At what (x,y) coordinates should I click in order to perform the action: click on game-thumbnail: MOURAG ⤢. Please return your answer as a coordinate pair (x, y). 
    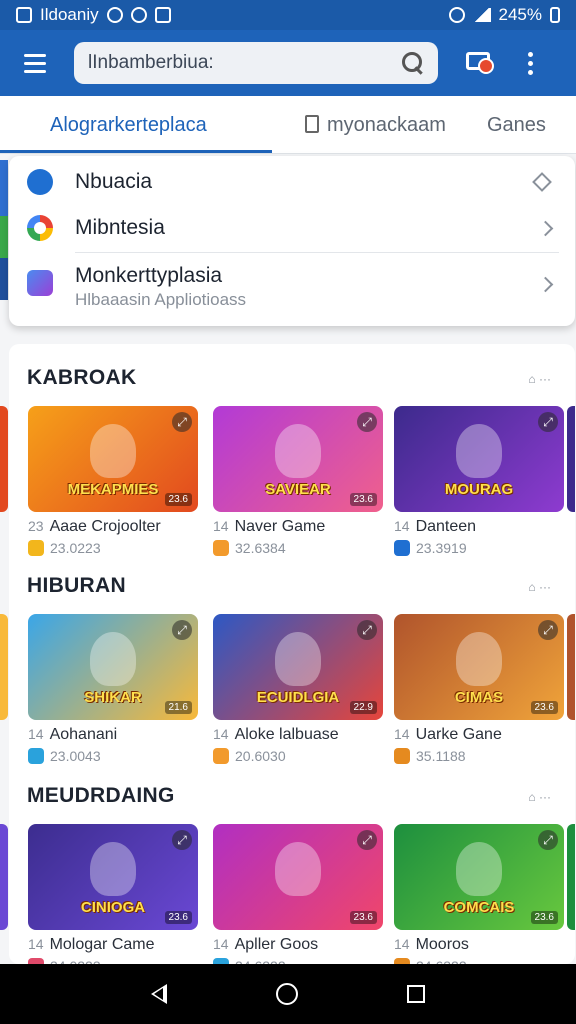
    Looking at the image, I should click on (479, 459).